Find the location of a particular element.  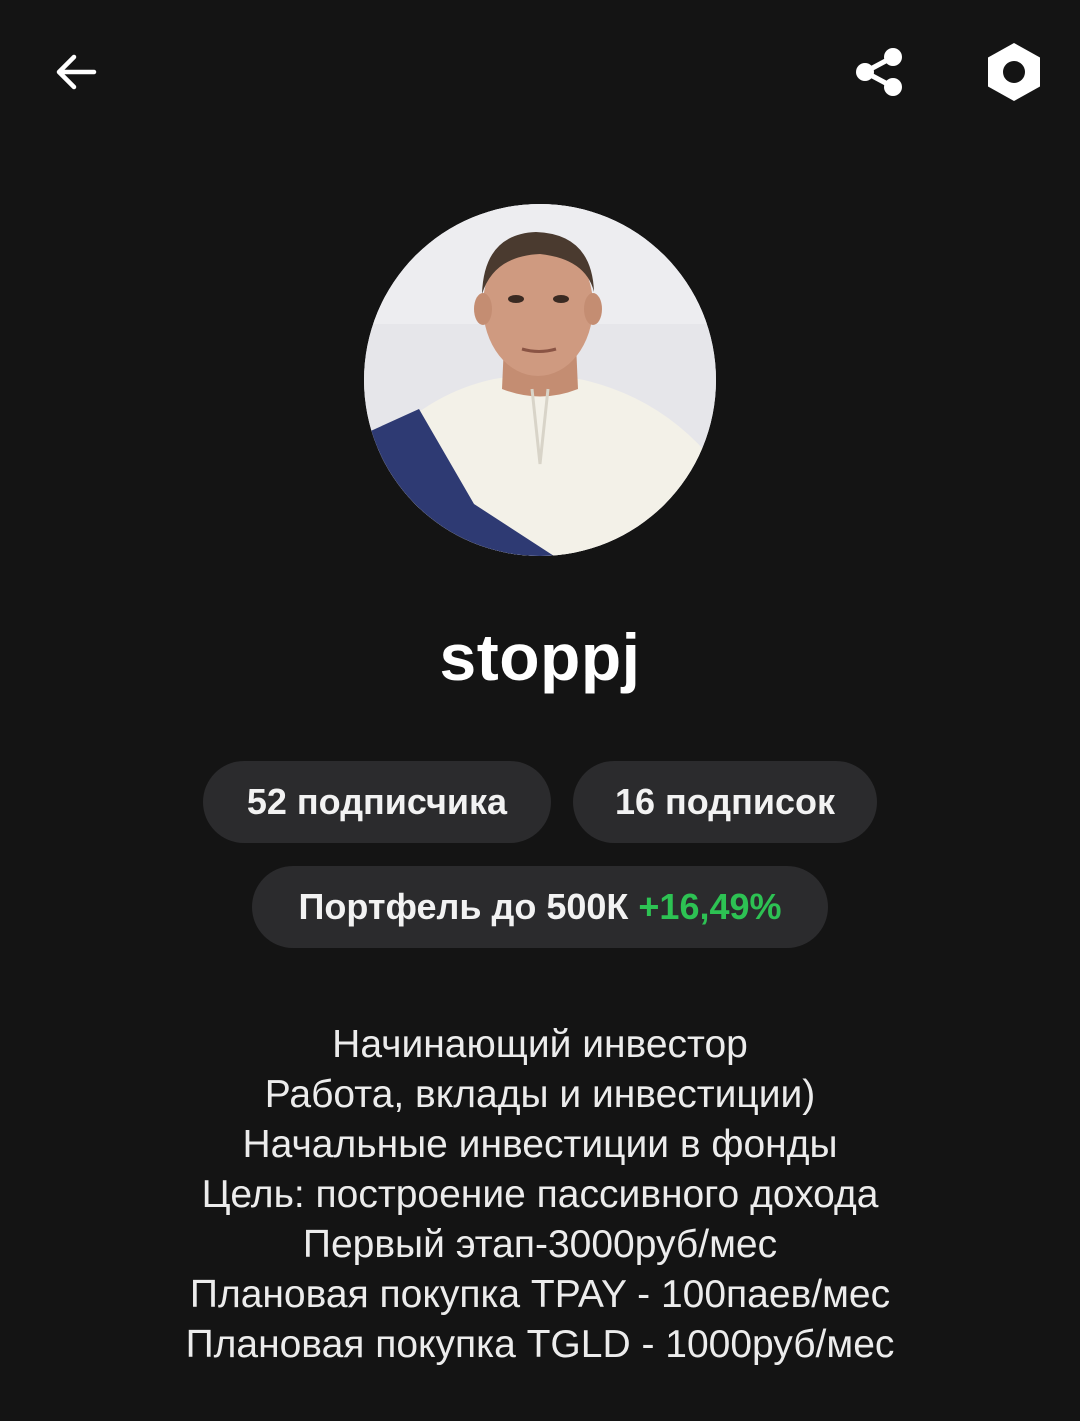

following-button: 16 подписок is located at coordinates (725, 802).